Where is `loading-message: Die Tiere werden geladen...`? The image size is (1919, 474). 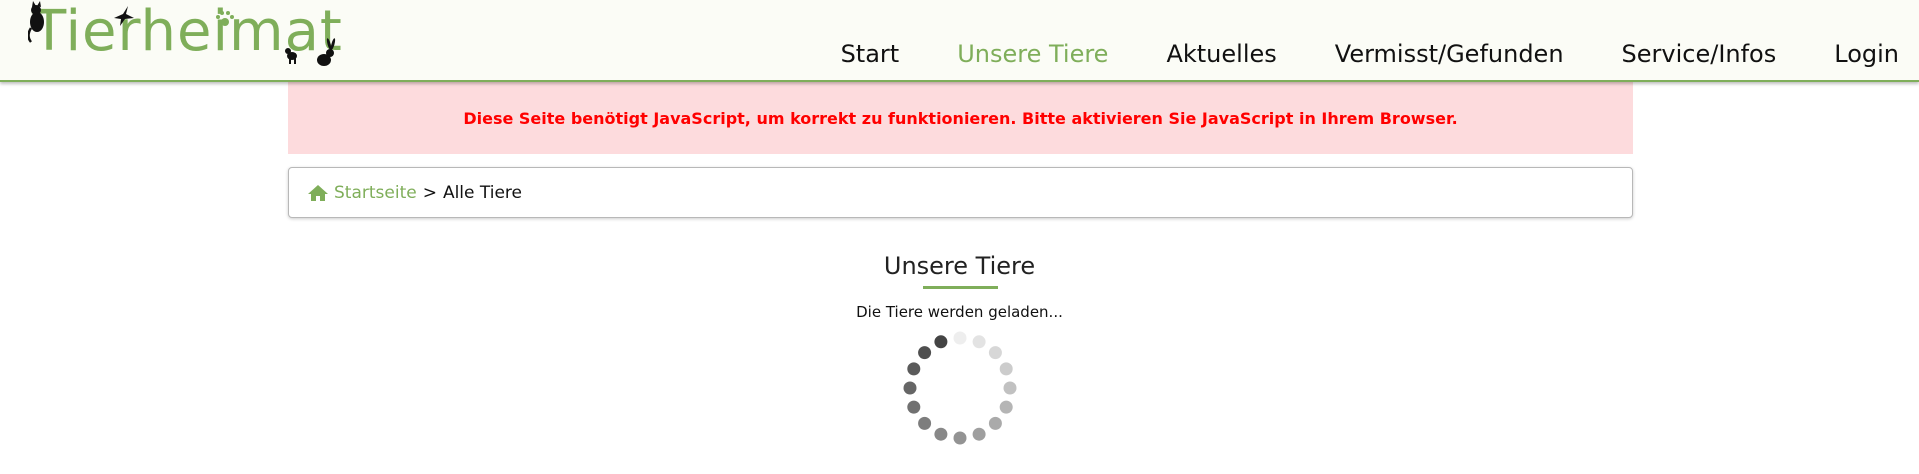 loading-message: Die Tiere werden geladen... is located at coordinates (959, 312).